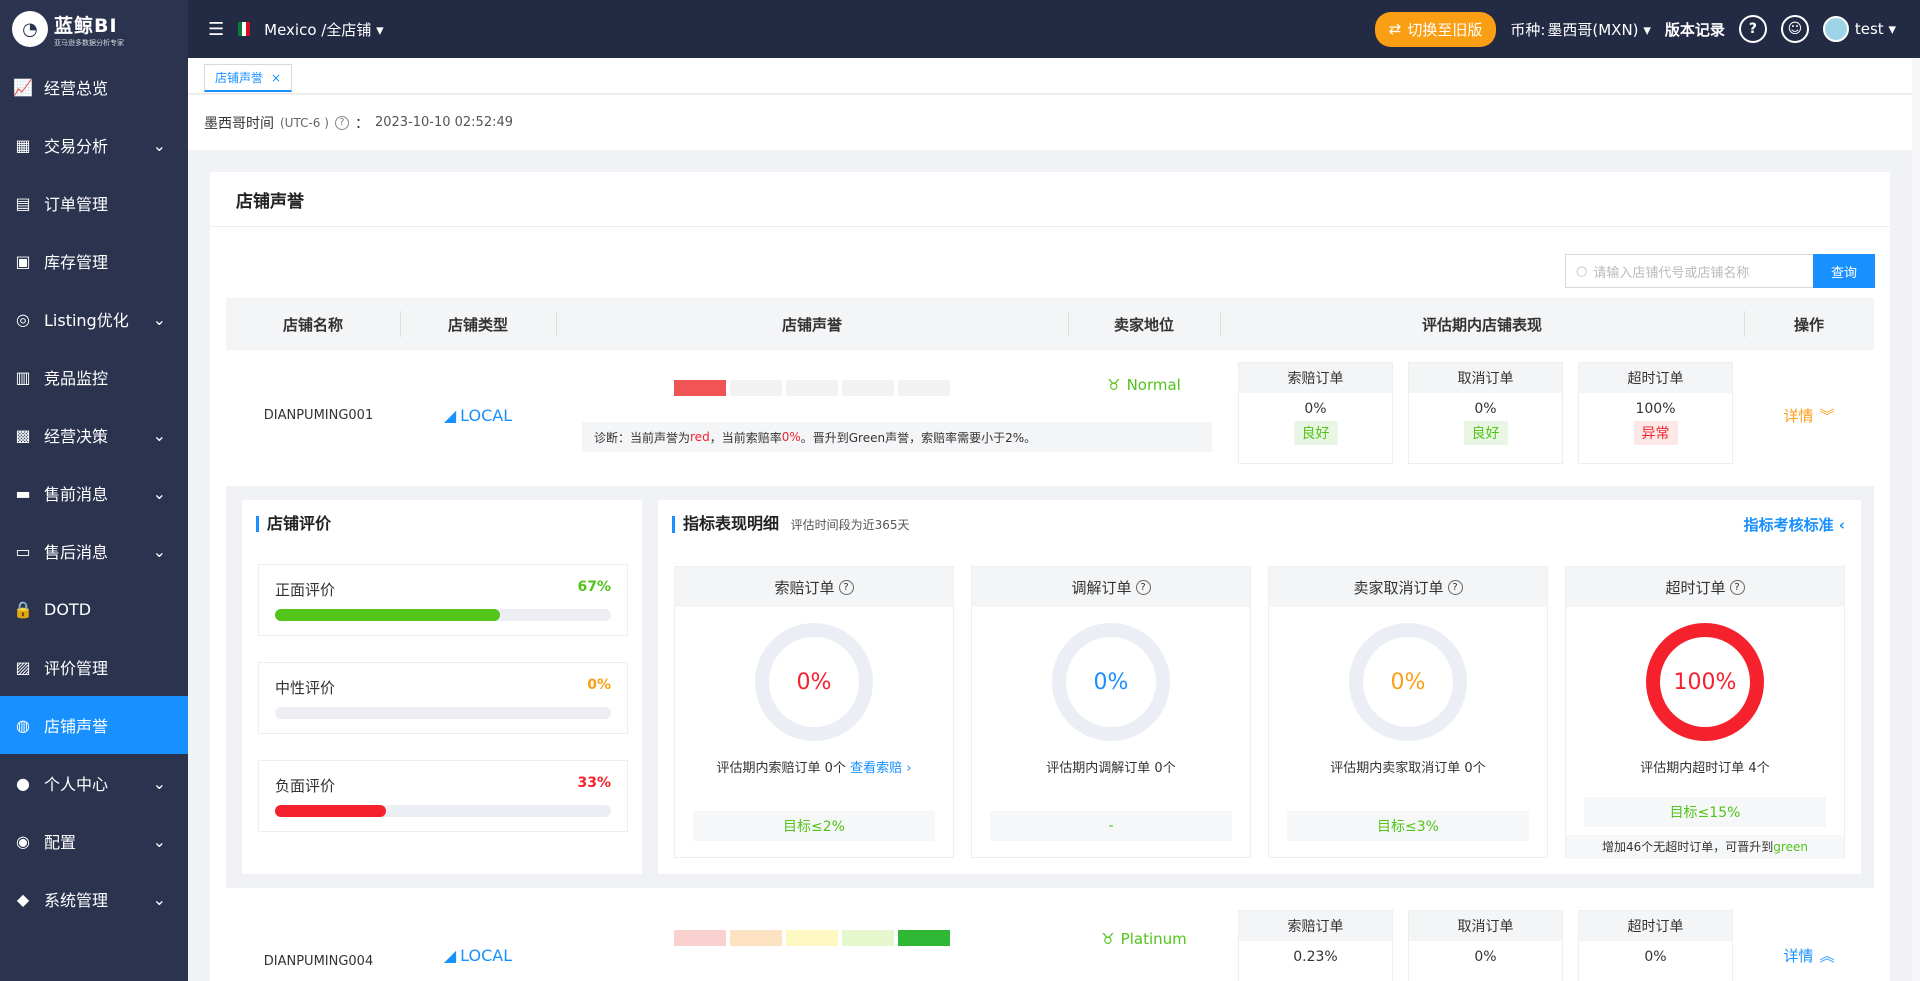 Image resolution: width=1920 pixels, height=981 pixels. Describe the element at coordinates (1875, 29) in the screenshot. I see `user-menu: test ▾` at that location.